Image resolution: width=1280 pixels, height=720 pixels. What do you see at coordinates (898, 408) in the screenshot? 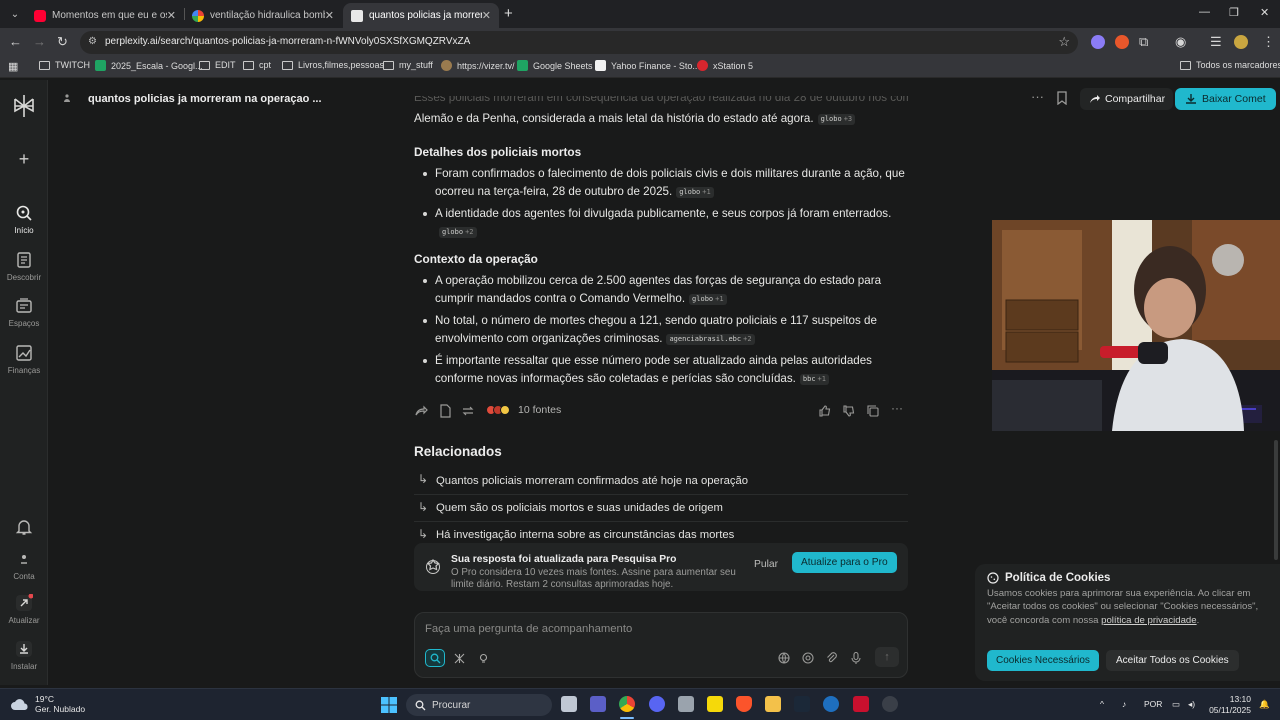
I see `more-actions-icon: ···` at bounding box center [898, 408].